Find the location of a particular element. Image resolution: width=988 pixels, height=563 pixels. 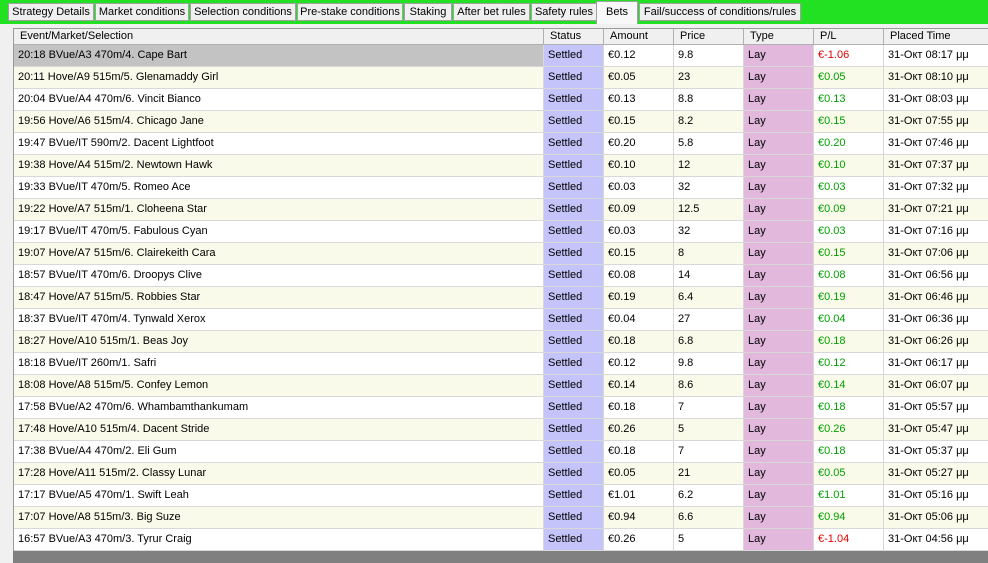

bet-event-cell: 17:07 Hove/A8 515m/3. Big Suze is located at coordinates (279, 518).